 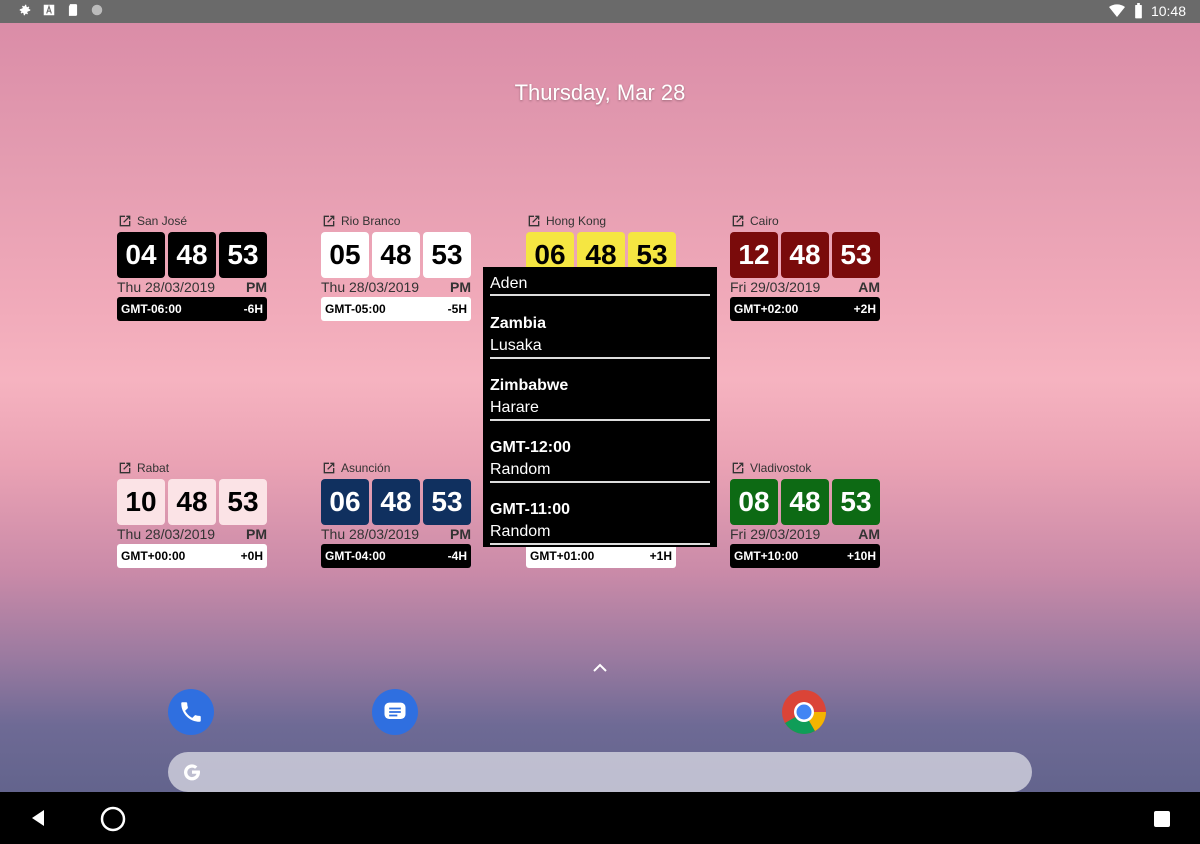 I want to click on messages-icon, so click(x=395, y=712).